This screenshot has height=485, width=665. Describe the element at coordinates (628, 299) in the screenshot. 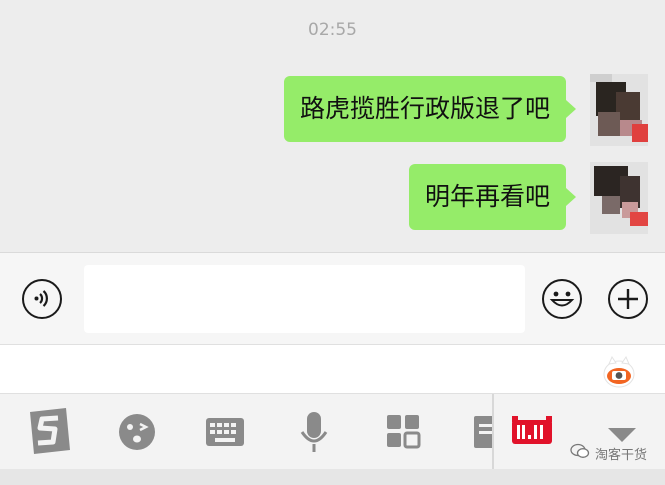

I see `plus-icon` at that location.